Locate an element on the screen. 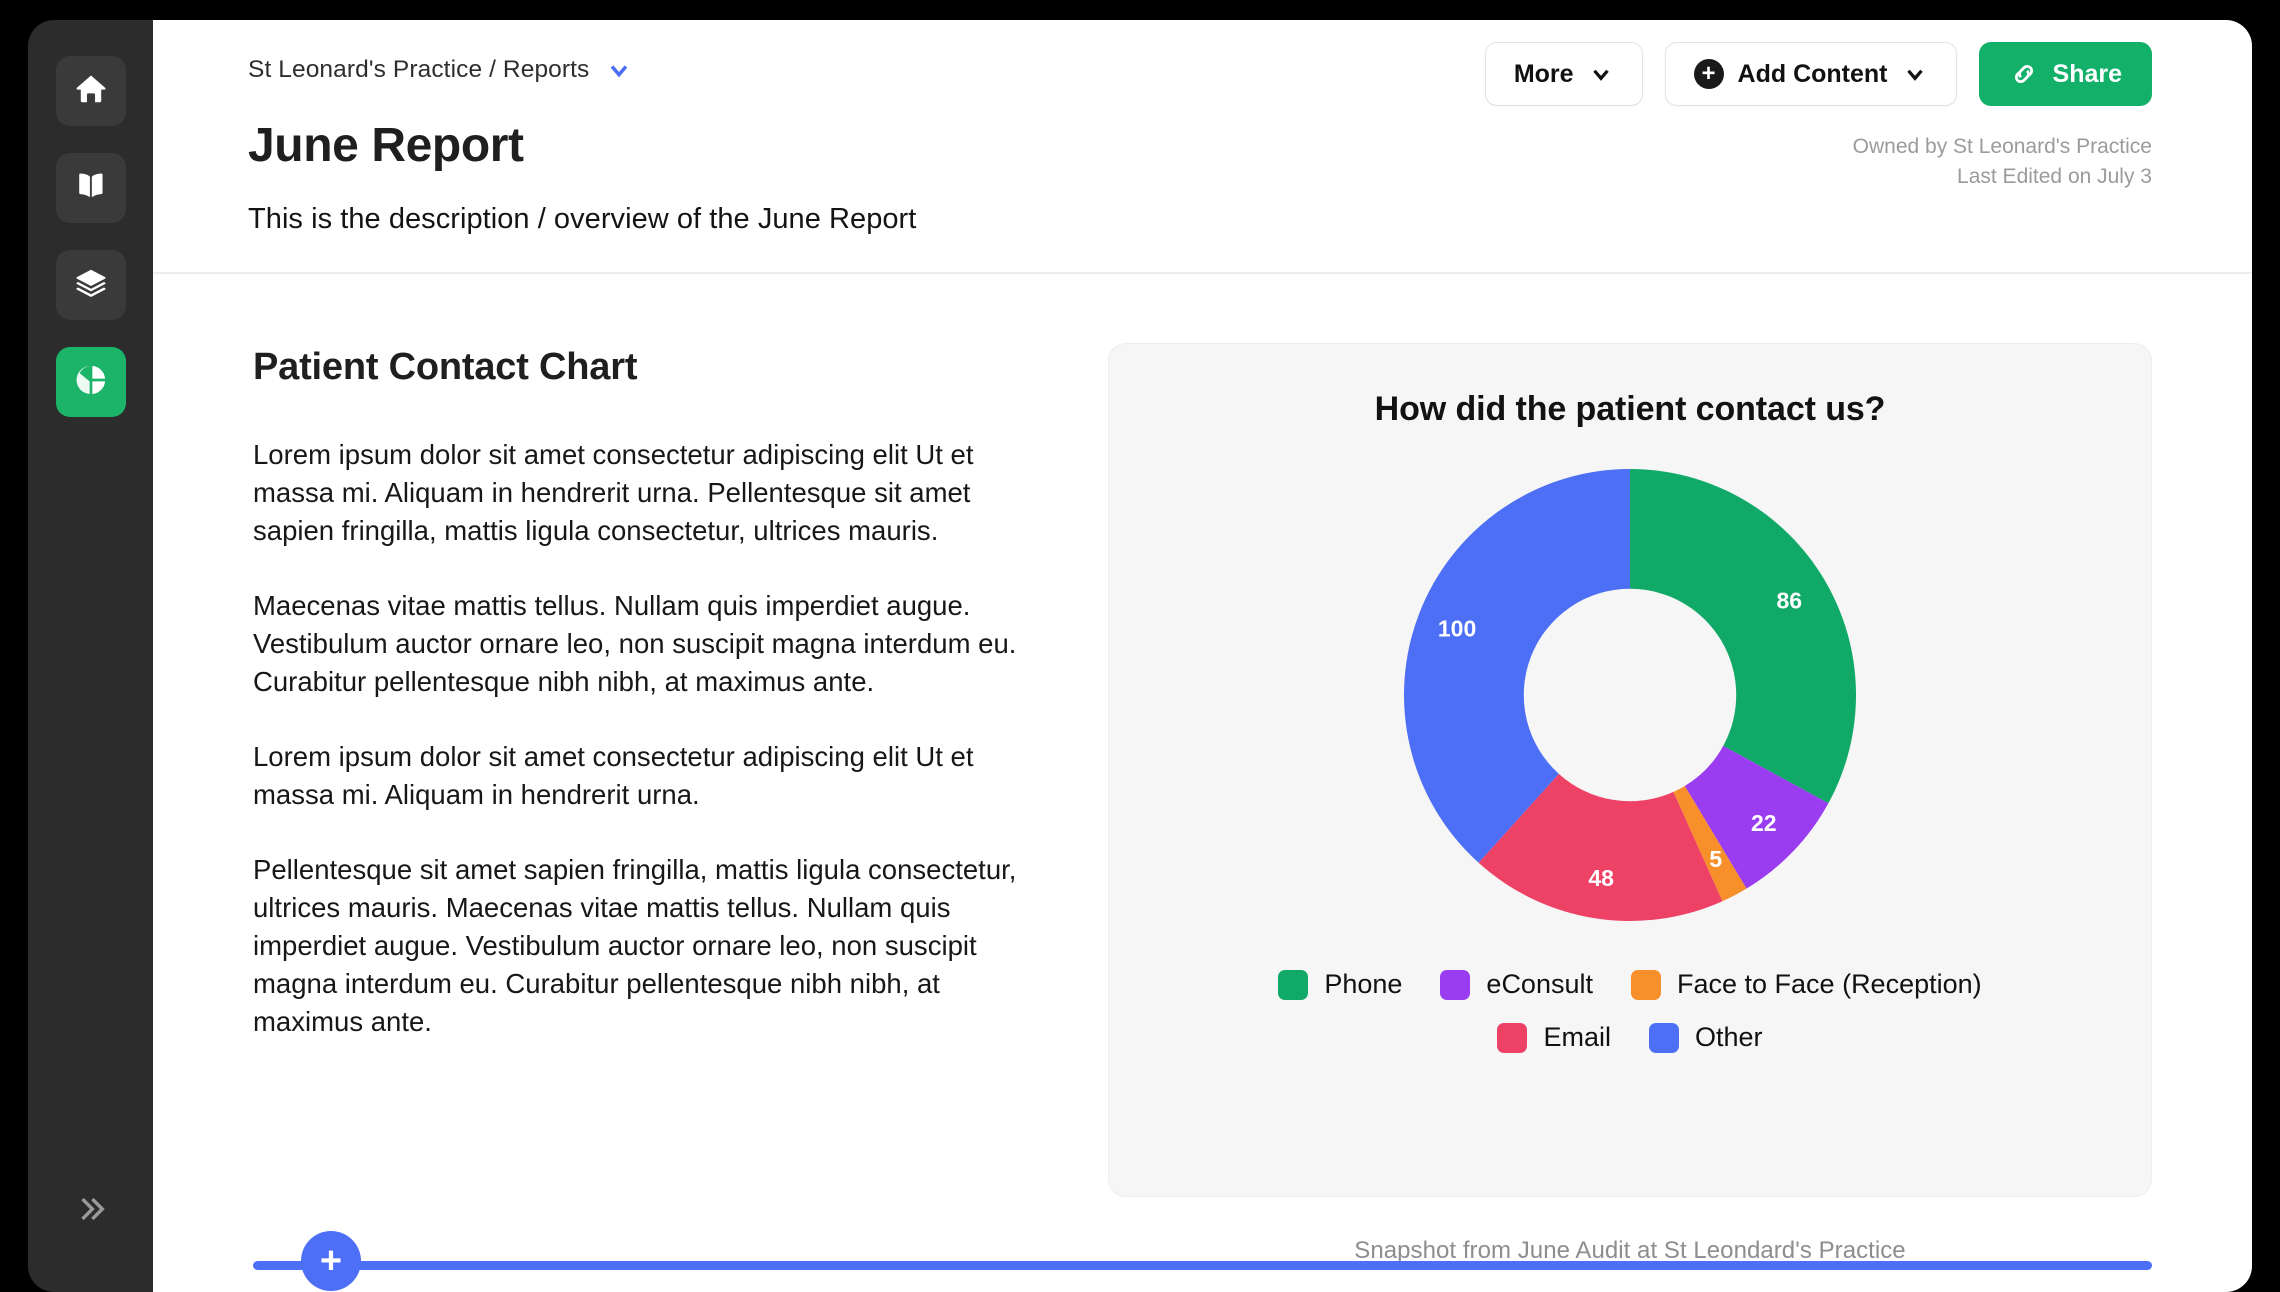 The width and height of the screenshot is (2280, 1292). donut-slice-label: 5 is located at coordinates (1715, 859).